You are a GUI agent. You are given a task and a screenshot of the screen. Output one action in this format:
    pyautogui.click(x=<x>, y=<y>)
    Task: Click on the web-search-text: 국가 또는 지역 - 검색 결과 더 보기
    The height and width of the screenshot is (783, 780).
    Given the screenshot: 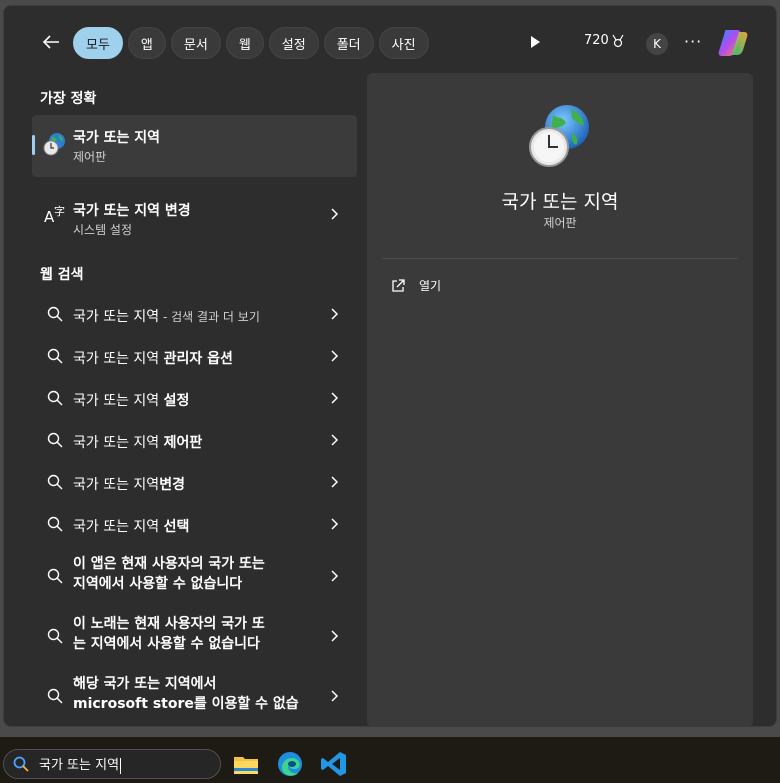 What is the action you would take?
    pyautogui.click(x=166, y=317)
    